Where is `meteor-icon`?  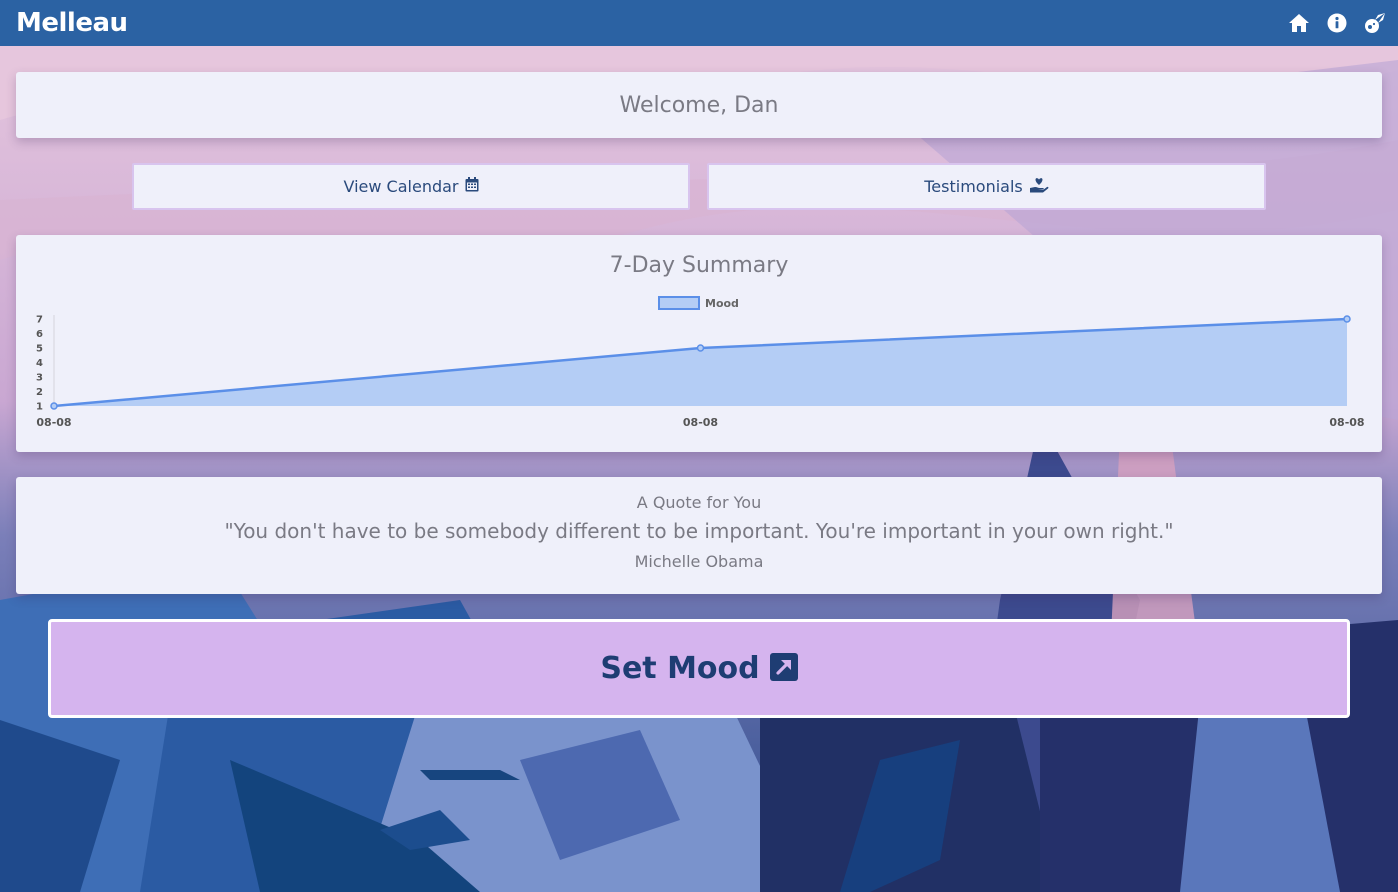
meteor-icon is located at coordinates (1375, 23).